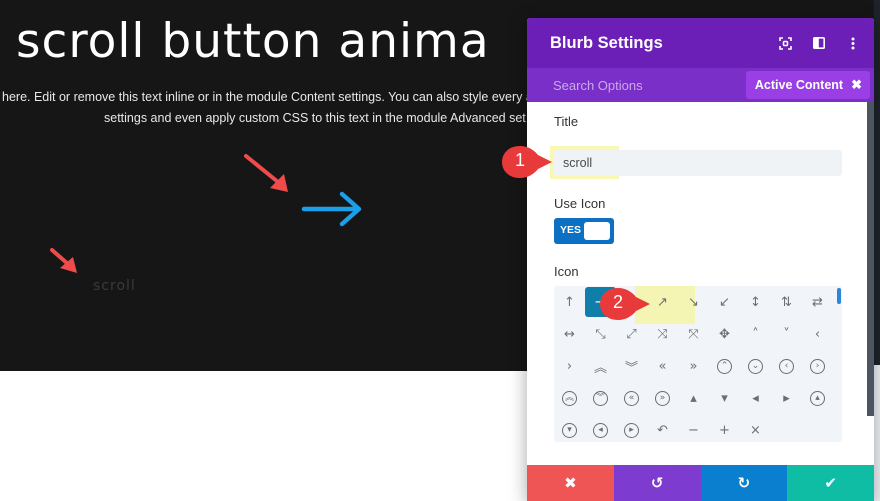 The width and height of the screenshot is (880, 501). I want to click on circle-chevron-down-icon: ⌄, so click(755, 366).